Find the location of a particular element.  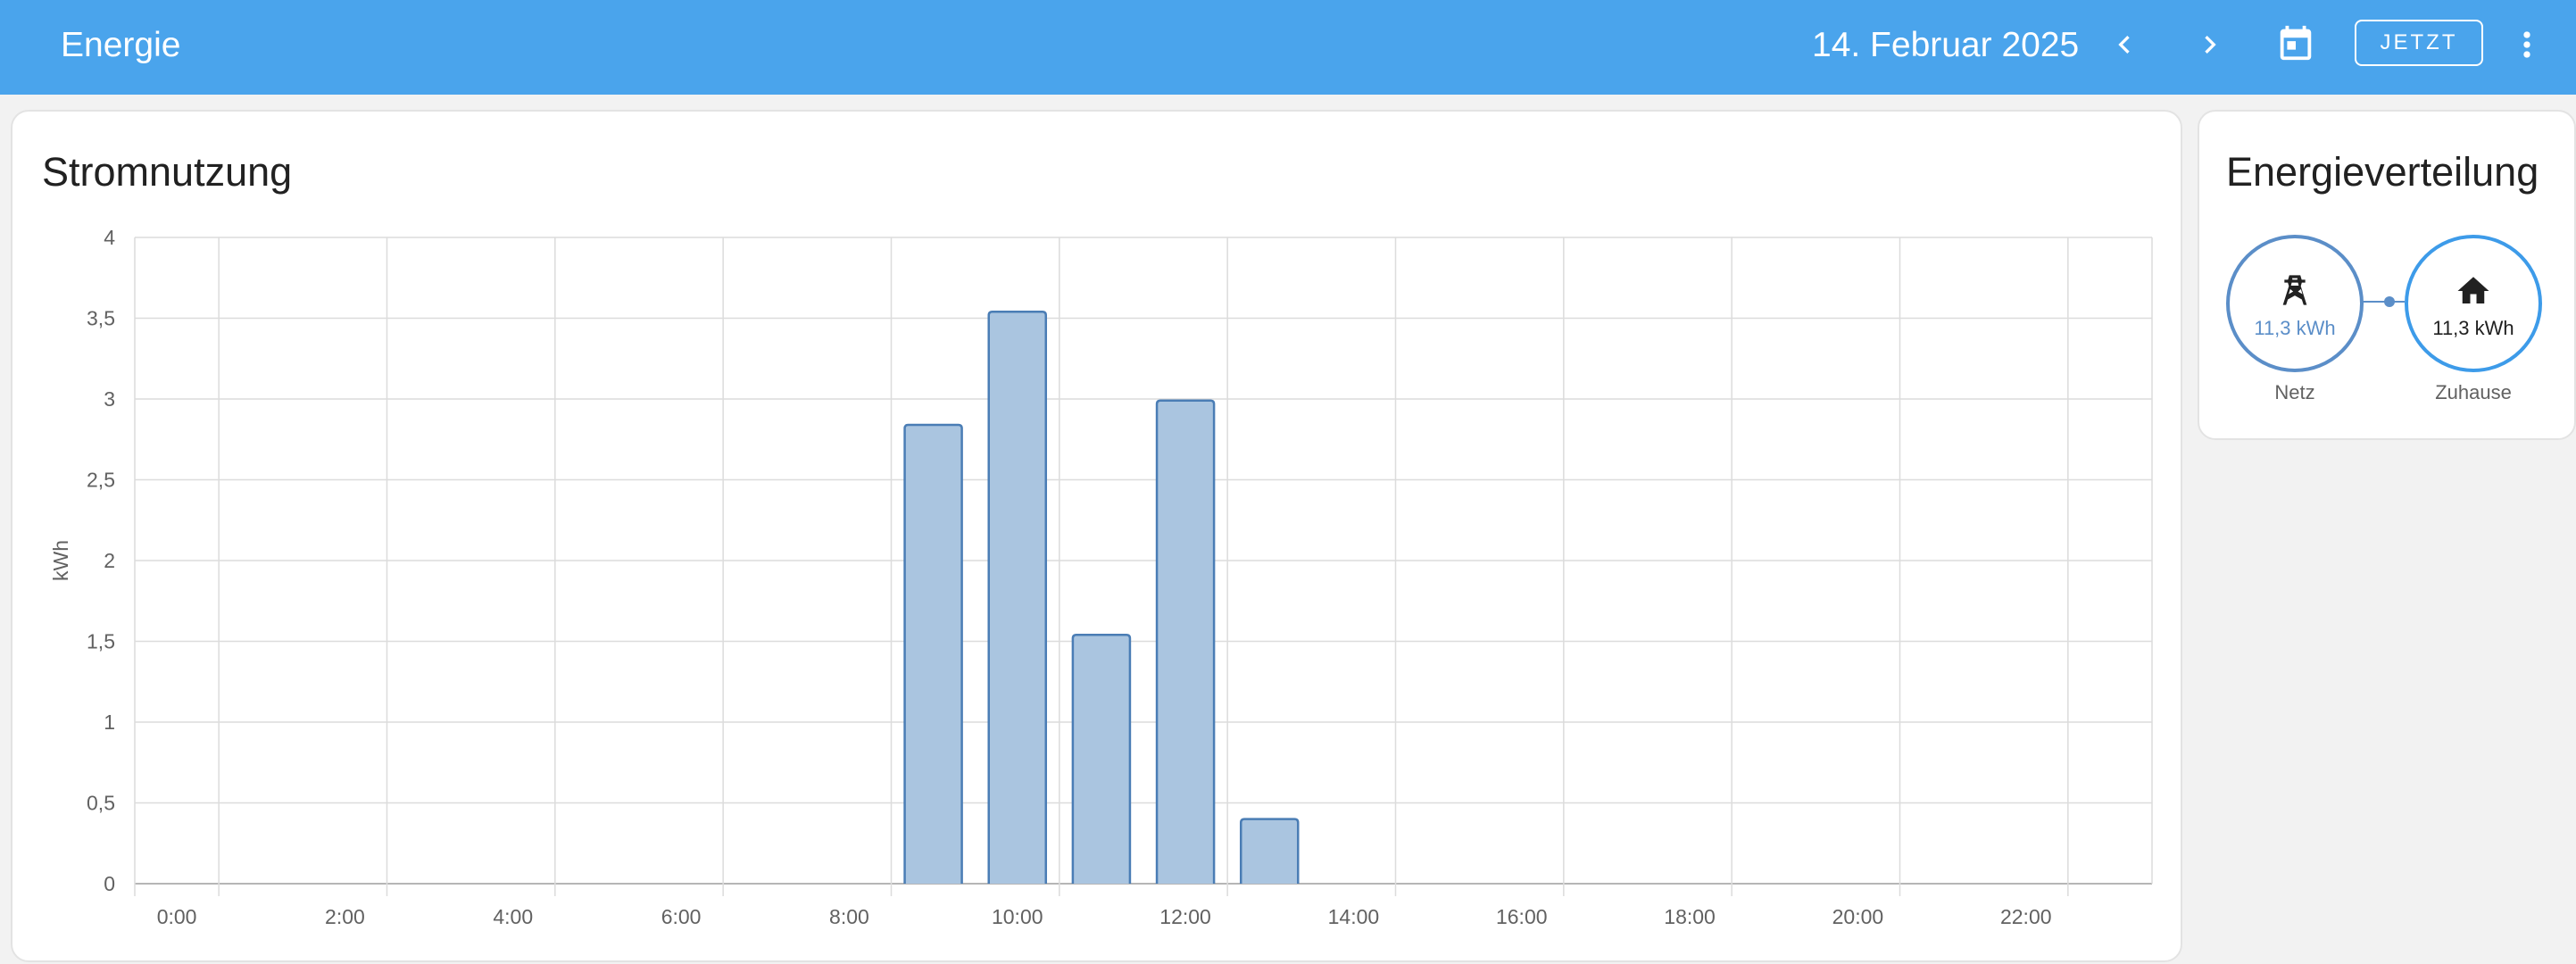

y-tick-label: 2 is located at coordinates (110, 560).